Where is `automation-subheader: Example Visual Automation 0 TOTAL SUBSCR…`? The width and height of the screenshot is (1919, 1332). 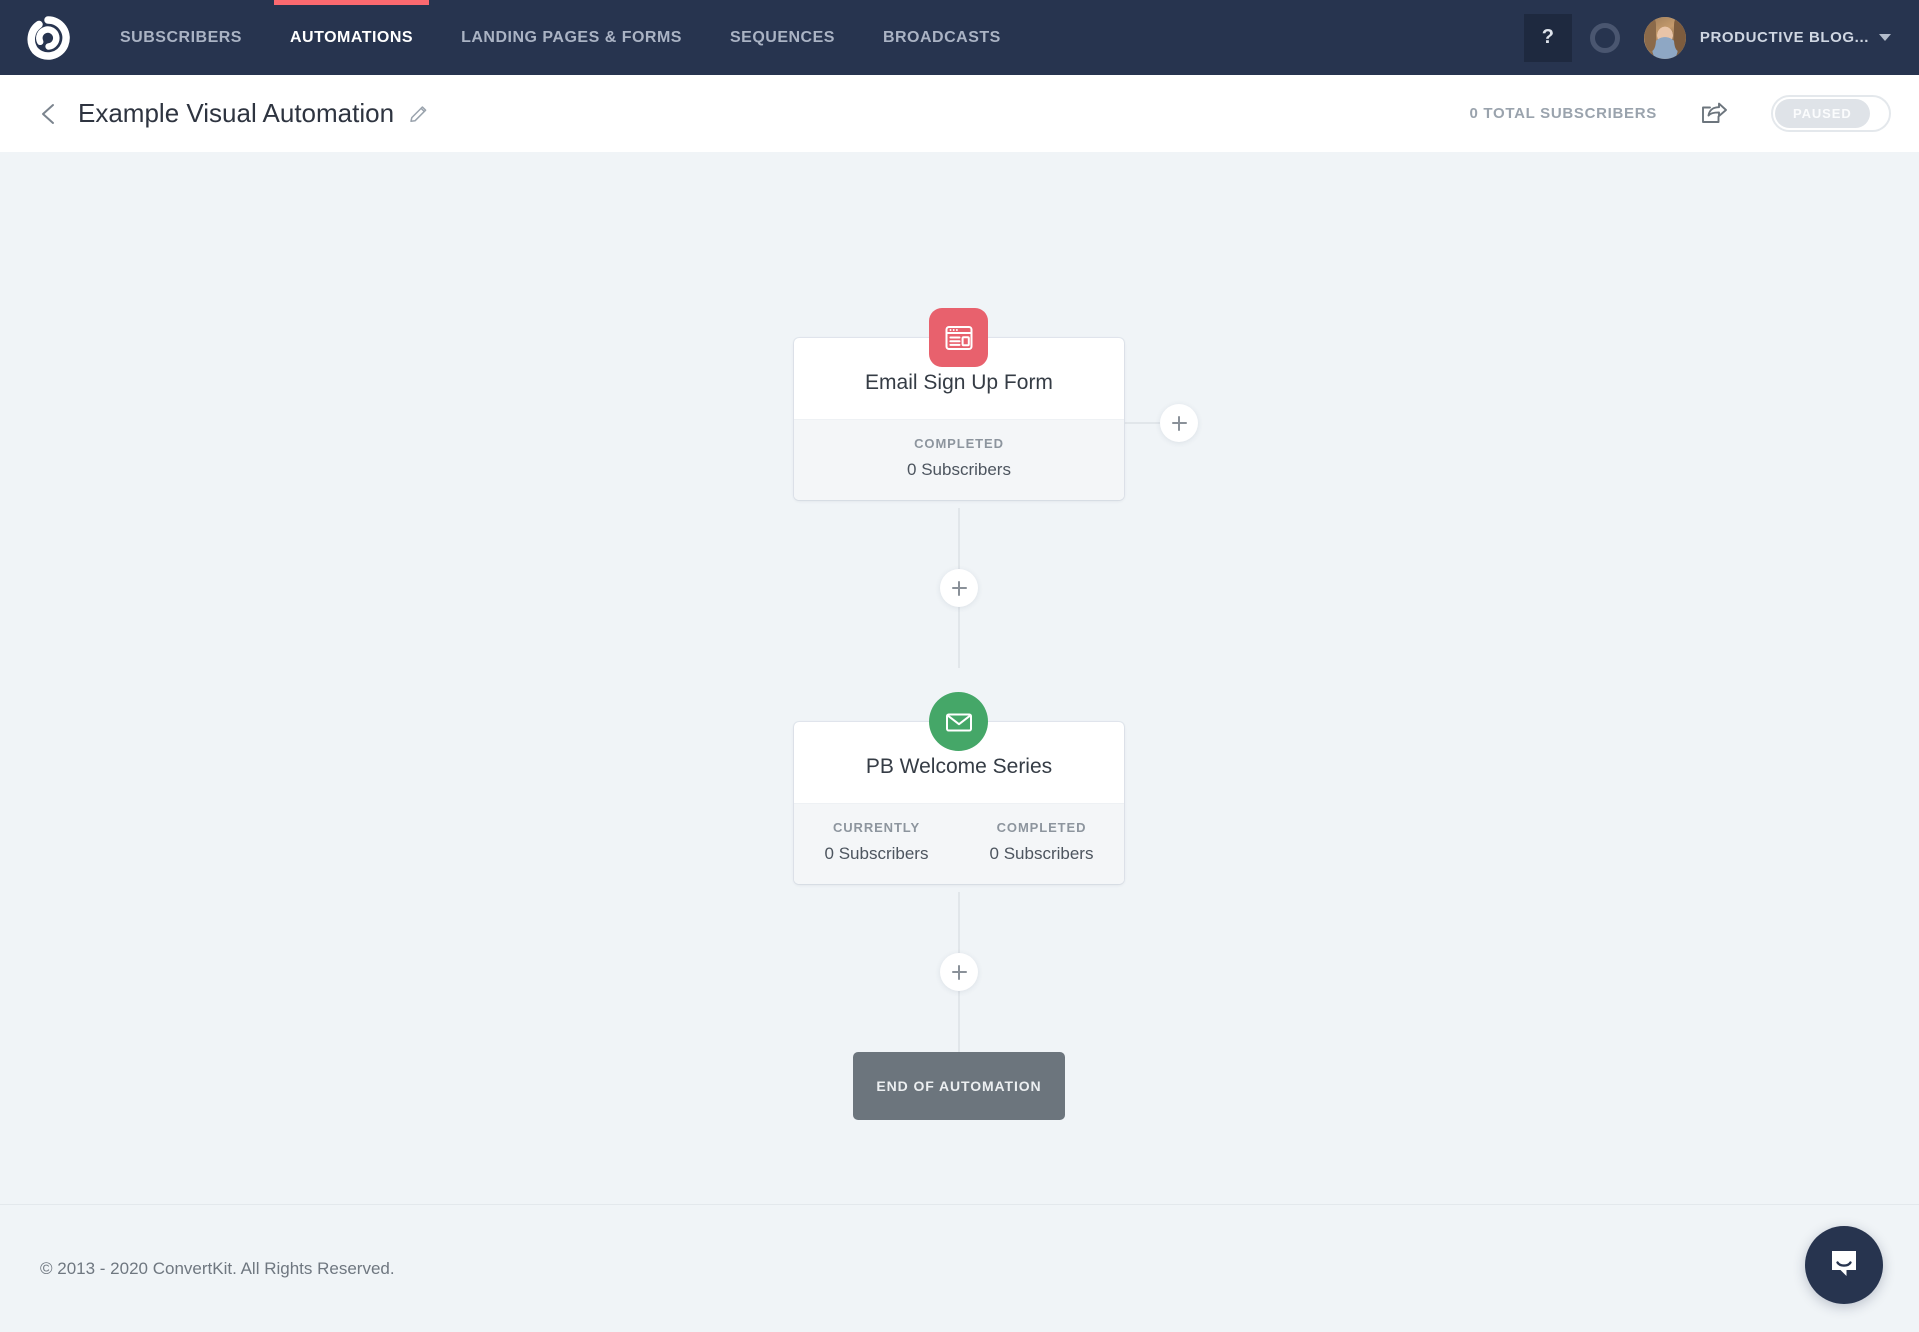 automation-subheader: Example Visual Automation 0 TOTAL SUBSCR… is located at coordinates (959, 113).